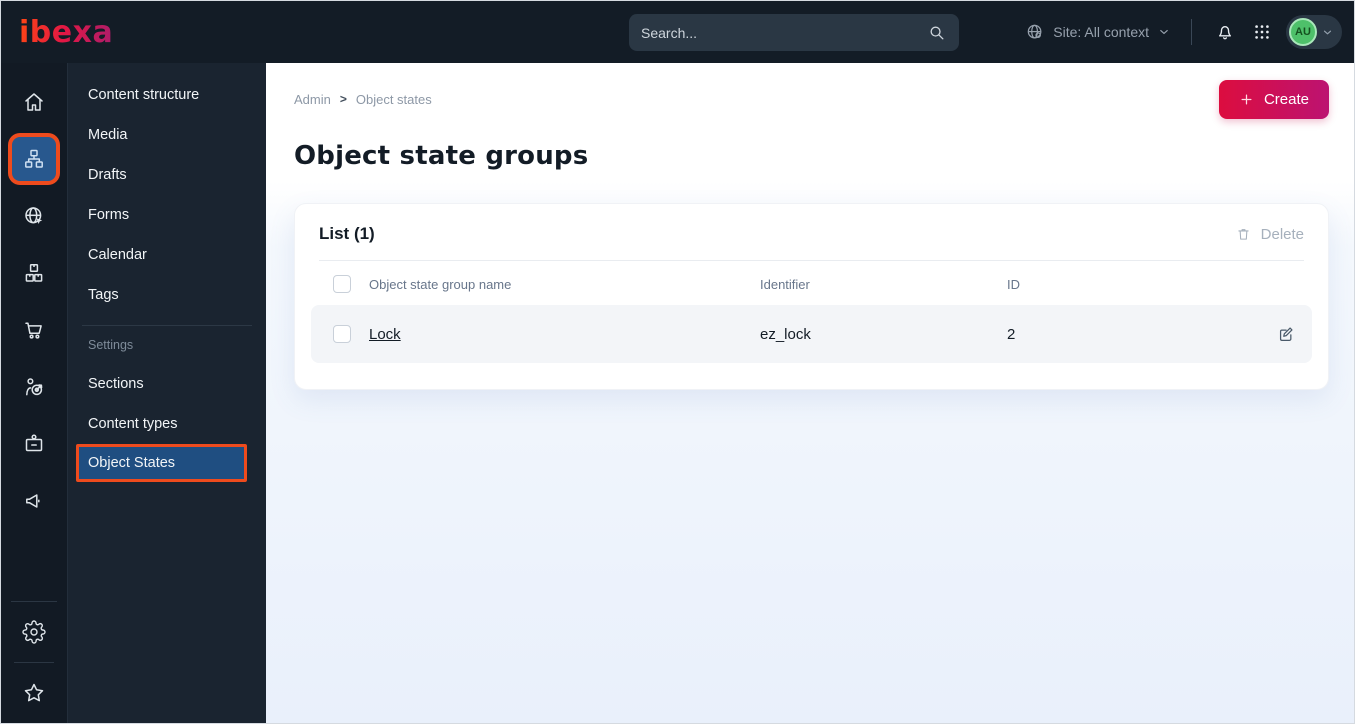  I want to click on nav-customers, so click(34, 443).